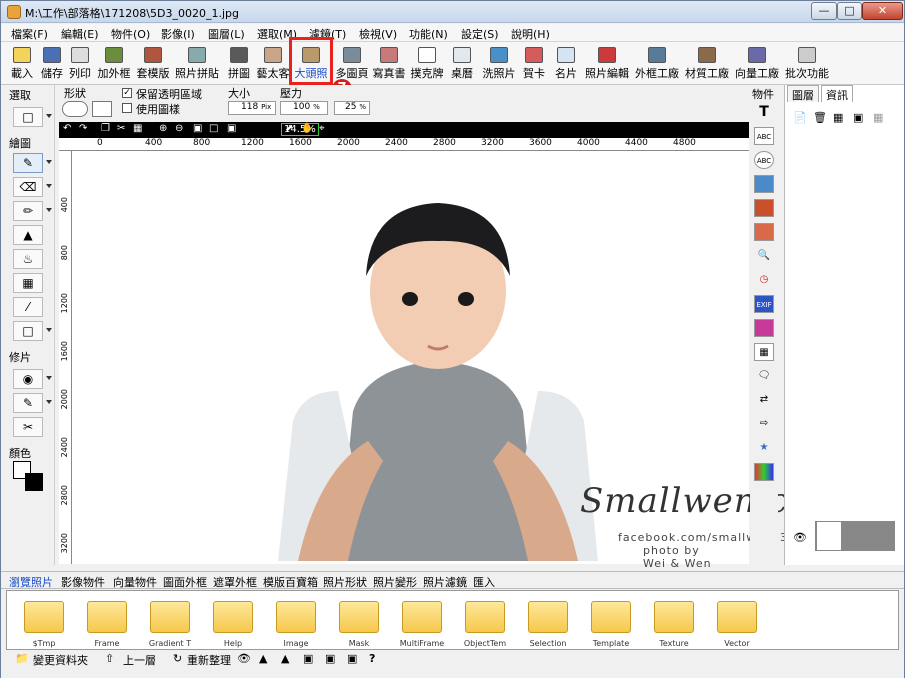 The height and width of the screenshot is (678, 905). What do you see at coordinates (737, 624) in the screenshot?
I see `folder-item: Vector` at bounding box center [737, 624].